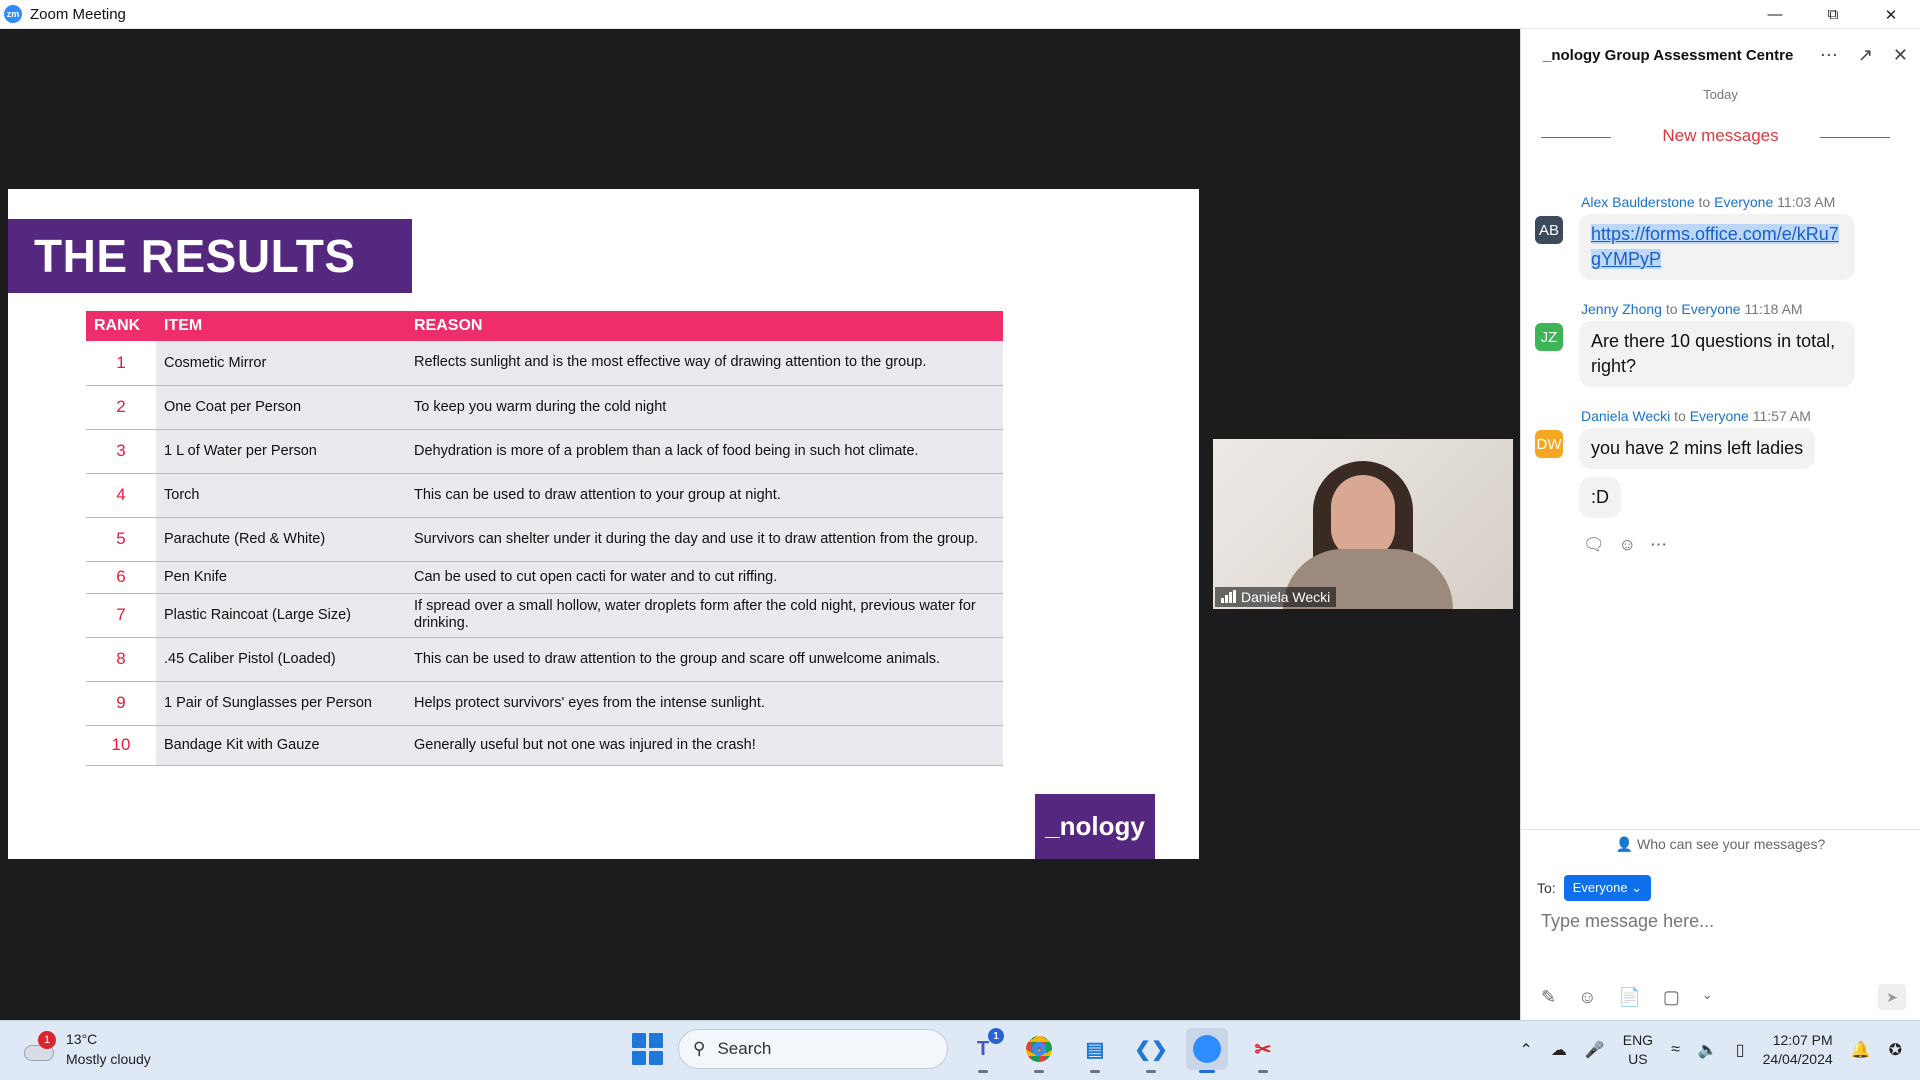  I want to click on item-cell: Plastic Raincoat (Large Size), so click(281, 615).